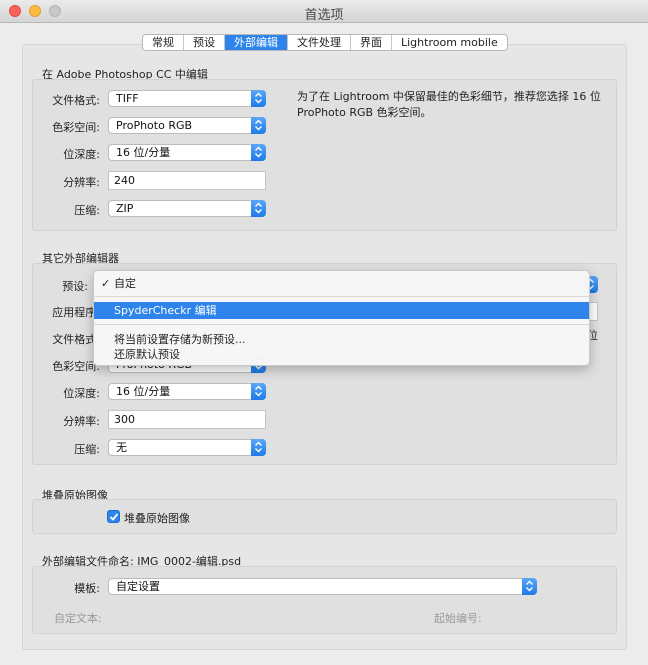 The width and height of the screenshot is (648, 665). I want to click on tab-bar: 常规 预设 外部编辑 文件处理 界面 Lightroom mobile, so click(325, 42).